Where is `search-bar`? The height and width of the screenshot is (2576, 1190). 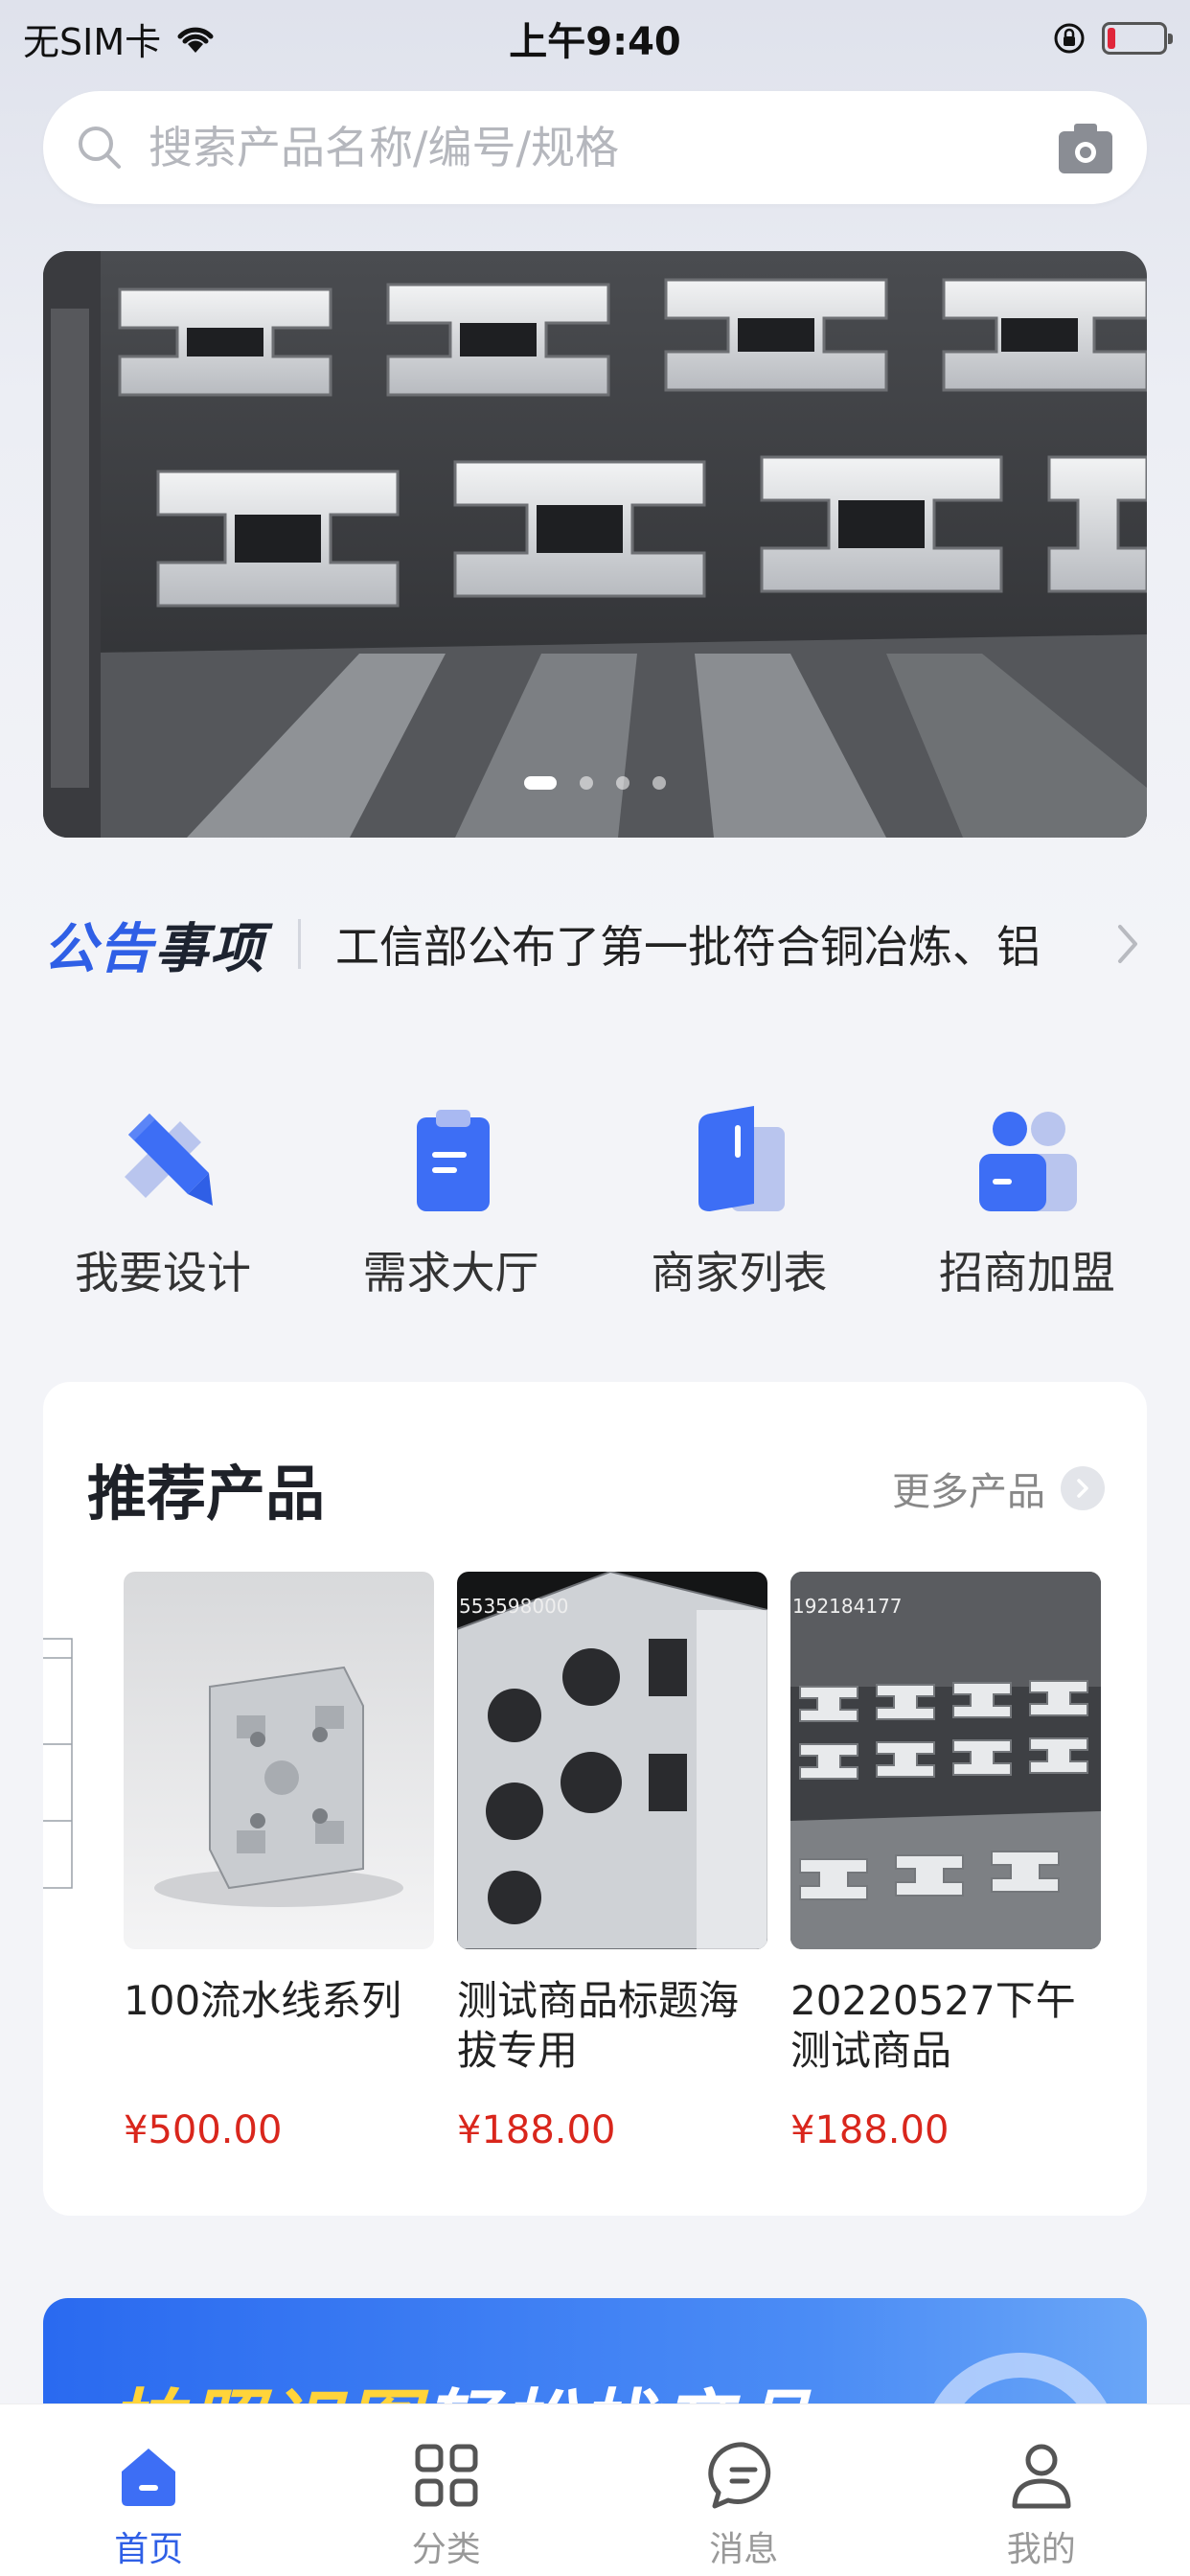
search-bar is located at coordinates (595, 147).